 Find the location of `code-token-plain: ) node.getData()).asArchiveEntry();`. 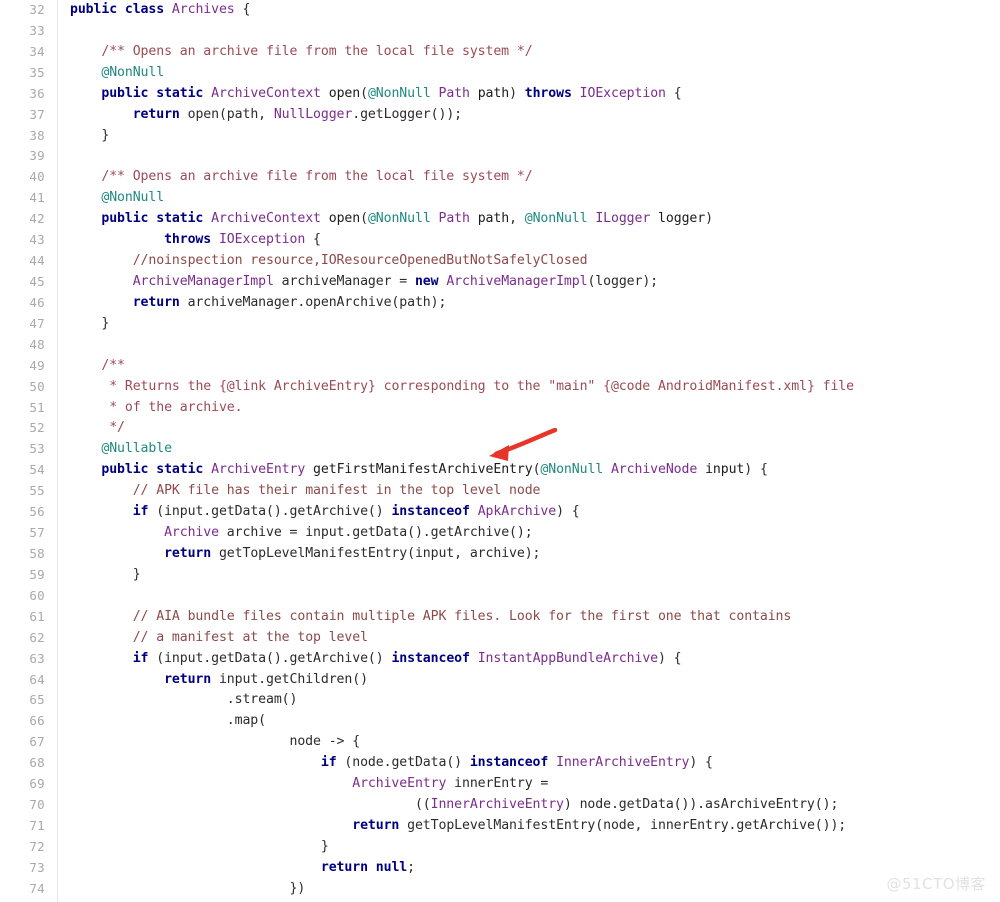

code-token-plain: ) node.getData()).asArchiveEntry(); is located at coordinates (701, 805).